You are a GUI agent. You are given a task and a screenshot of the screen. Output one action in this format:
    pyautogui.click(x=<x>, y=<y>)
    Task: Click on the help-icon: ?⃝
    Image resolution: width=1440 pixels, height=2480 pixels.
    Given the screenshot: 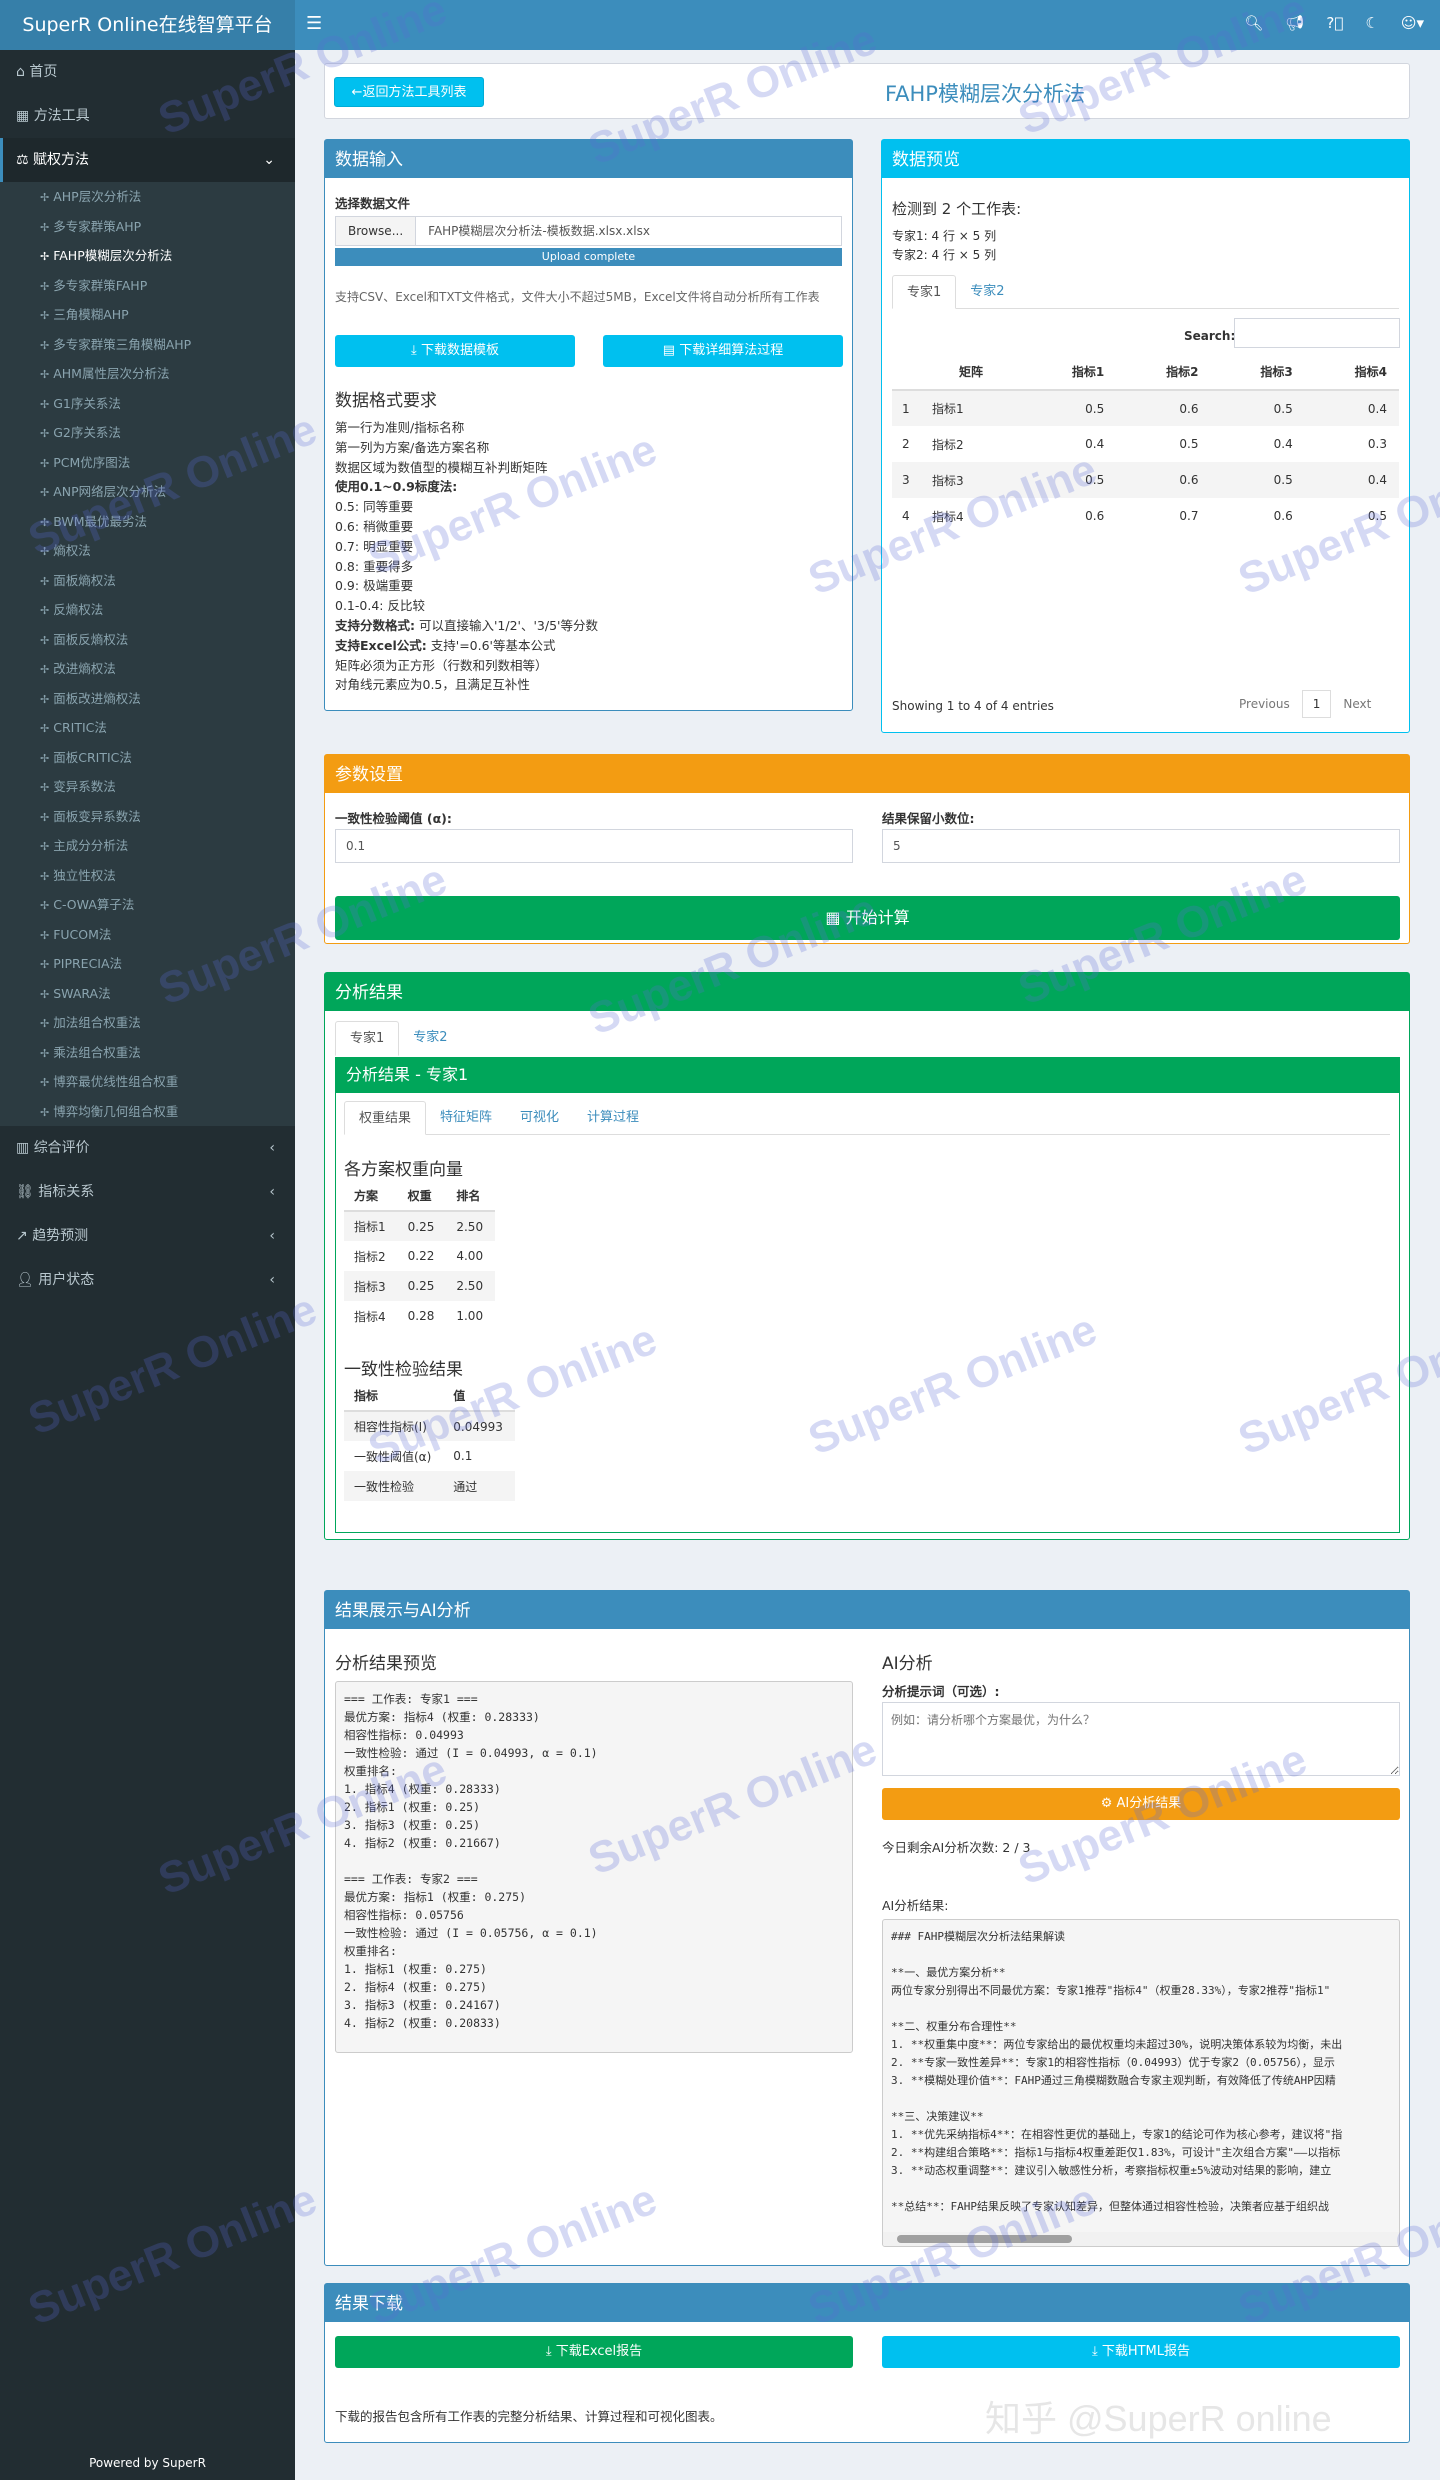 What is the action you would take?
    pyautogui.click(x=1334, y=23)
    